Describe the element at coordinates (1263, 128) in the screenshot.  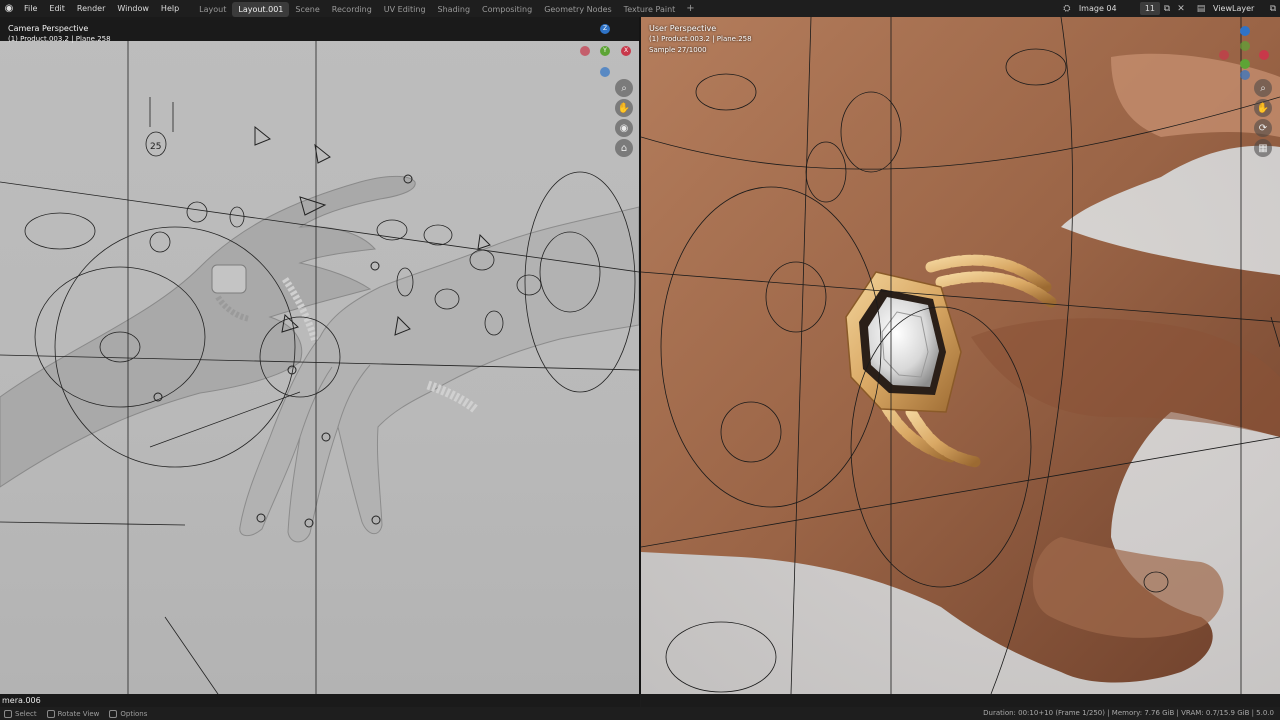
I see `orbit-icon: ⟳` at that location.